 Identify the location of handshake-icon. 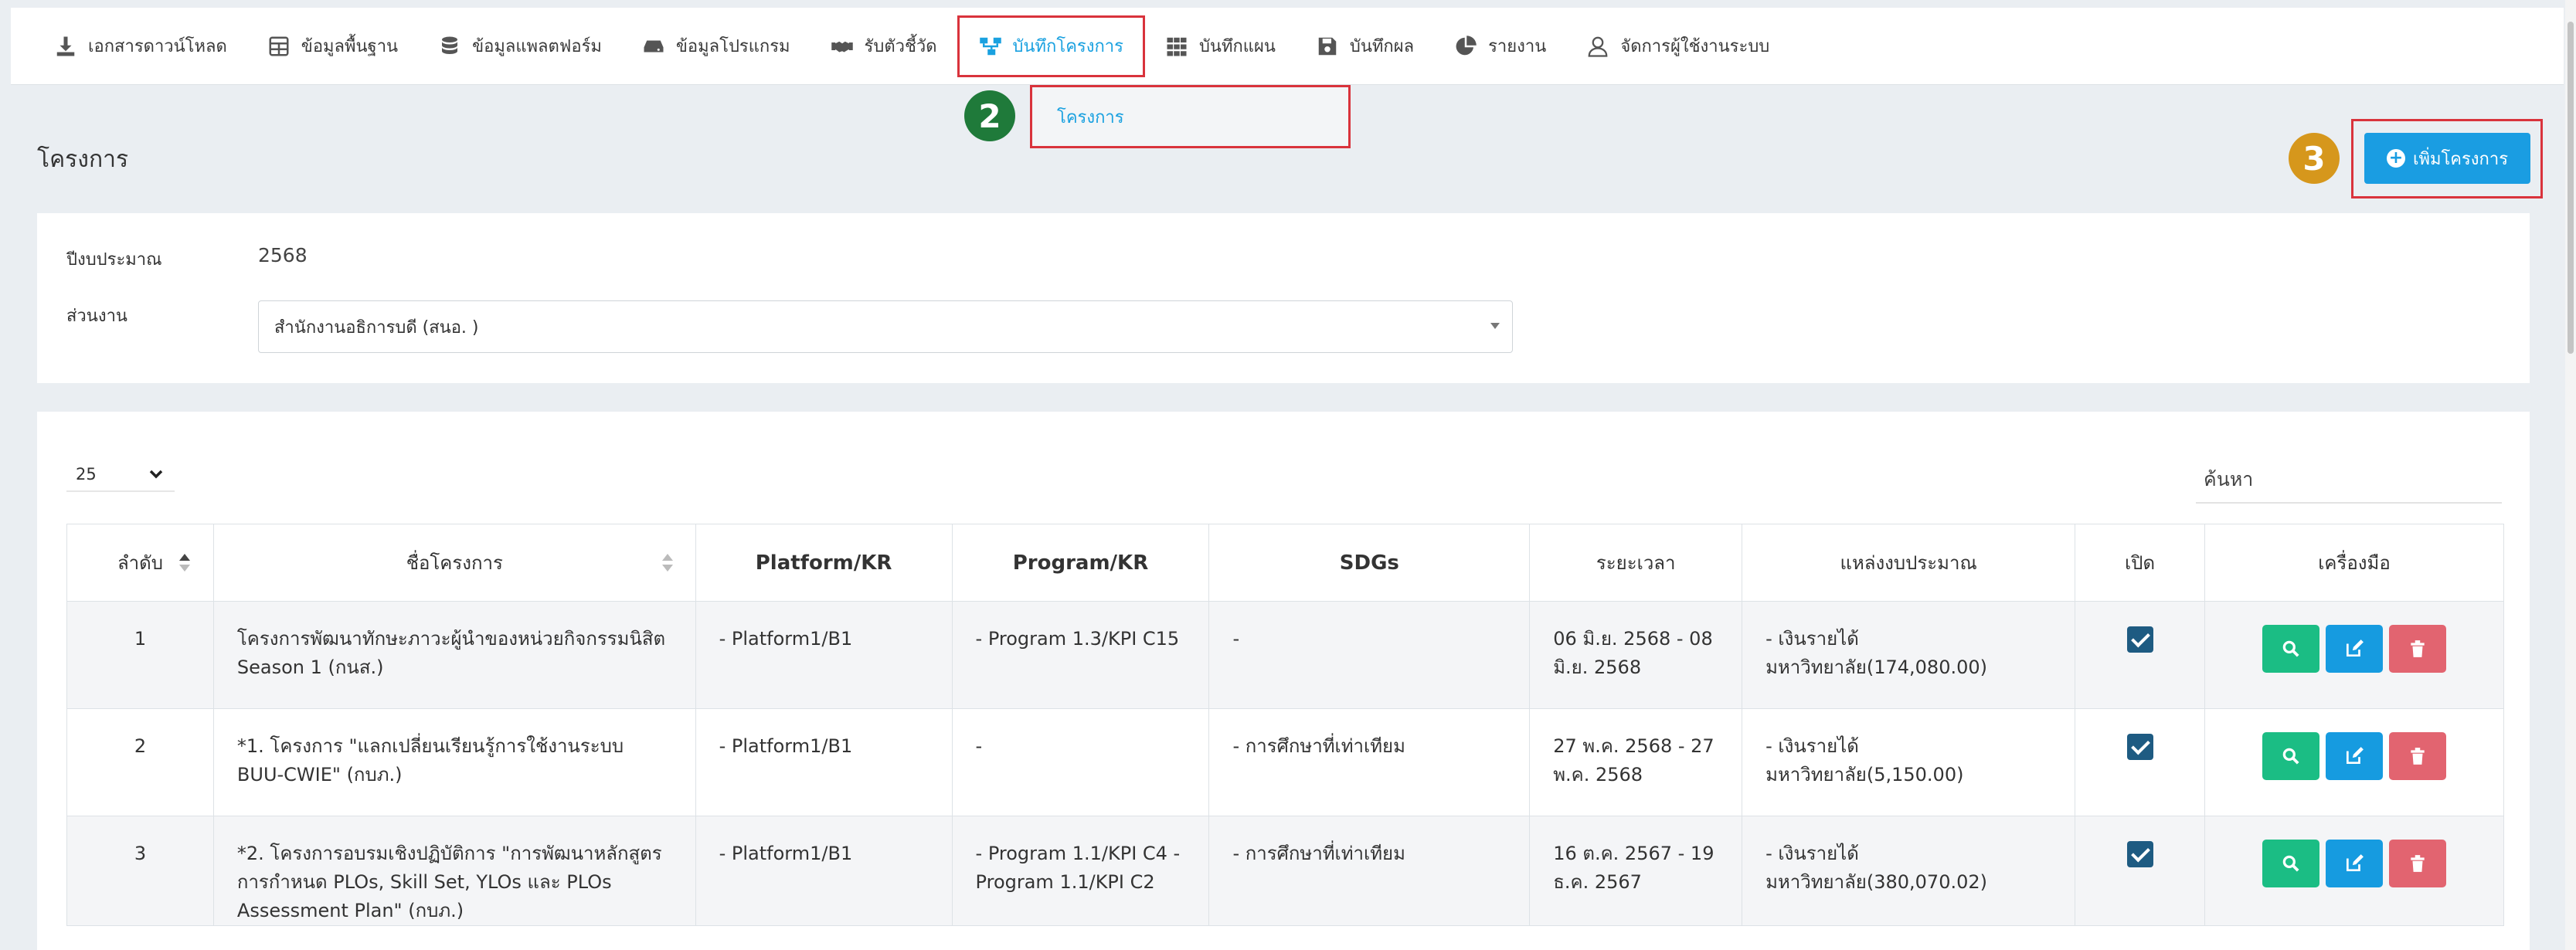
(842, 46).